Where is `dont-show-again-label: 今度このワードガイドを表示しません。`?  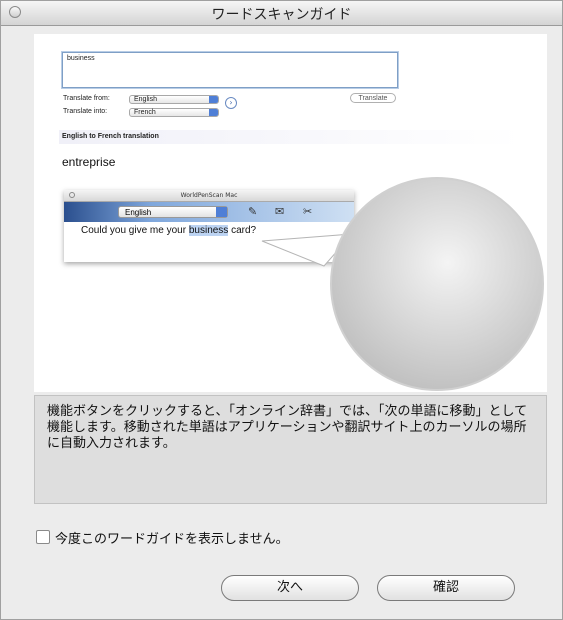 dont-show-again-label: 今度このワードガイドを表示しません。 is located at coordinates (172, 539).